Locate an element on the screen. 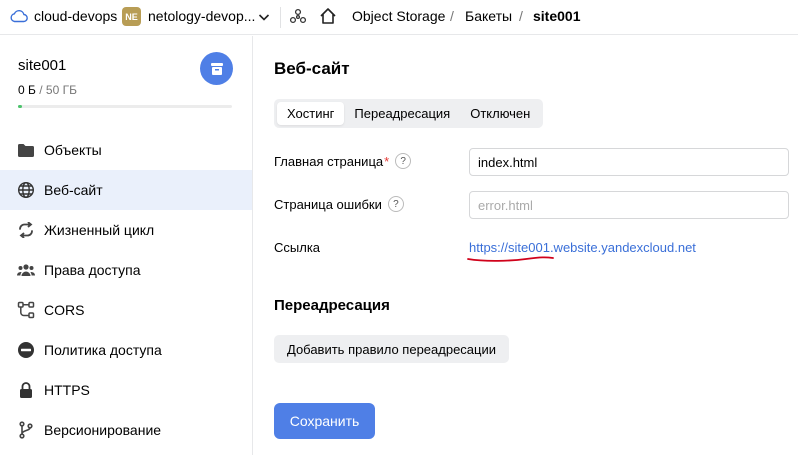 This screenshot has height=455, width=798. index-page-label-text: Главная страница is located at coordinates (329, 161).